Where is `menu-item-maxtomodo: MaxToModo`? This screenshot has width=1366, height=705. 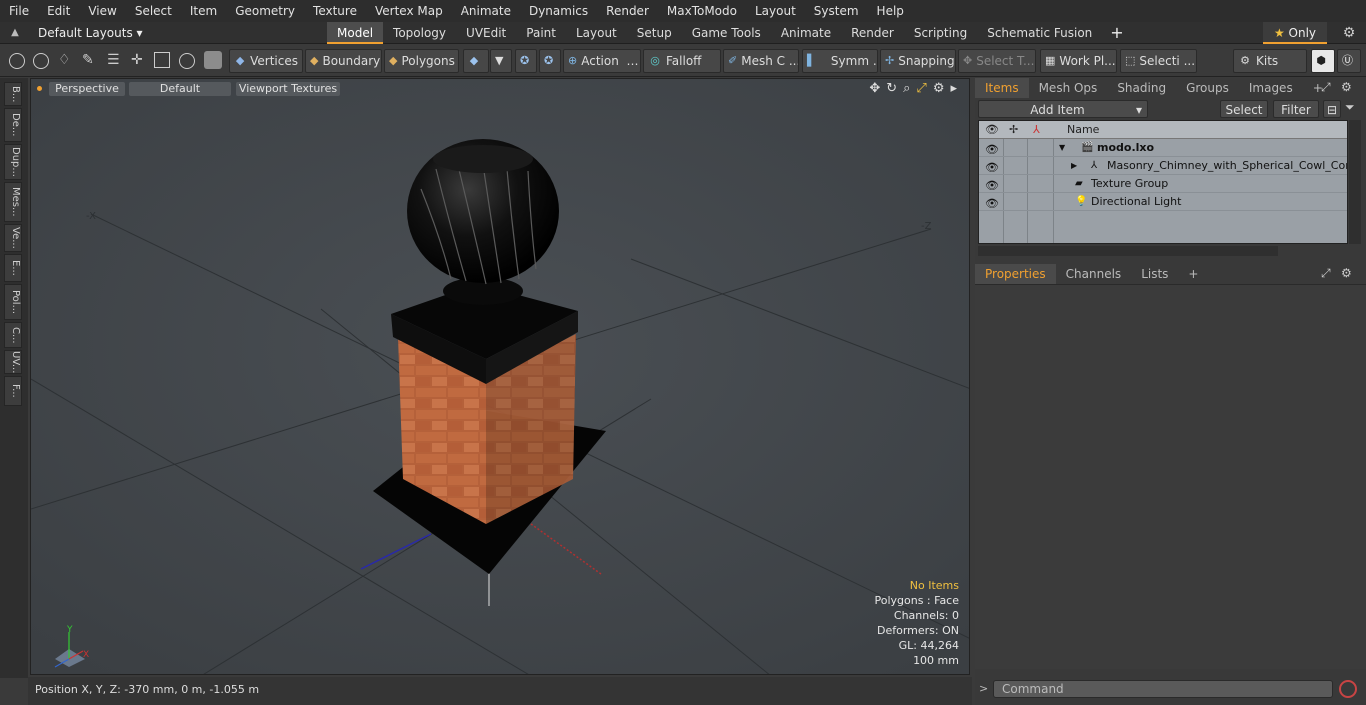
menu-item-maxtomodo: MaxToModo is located at coordinates (702, 11).